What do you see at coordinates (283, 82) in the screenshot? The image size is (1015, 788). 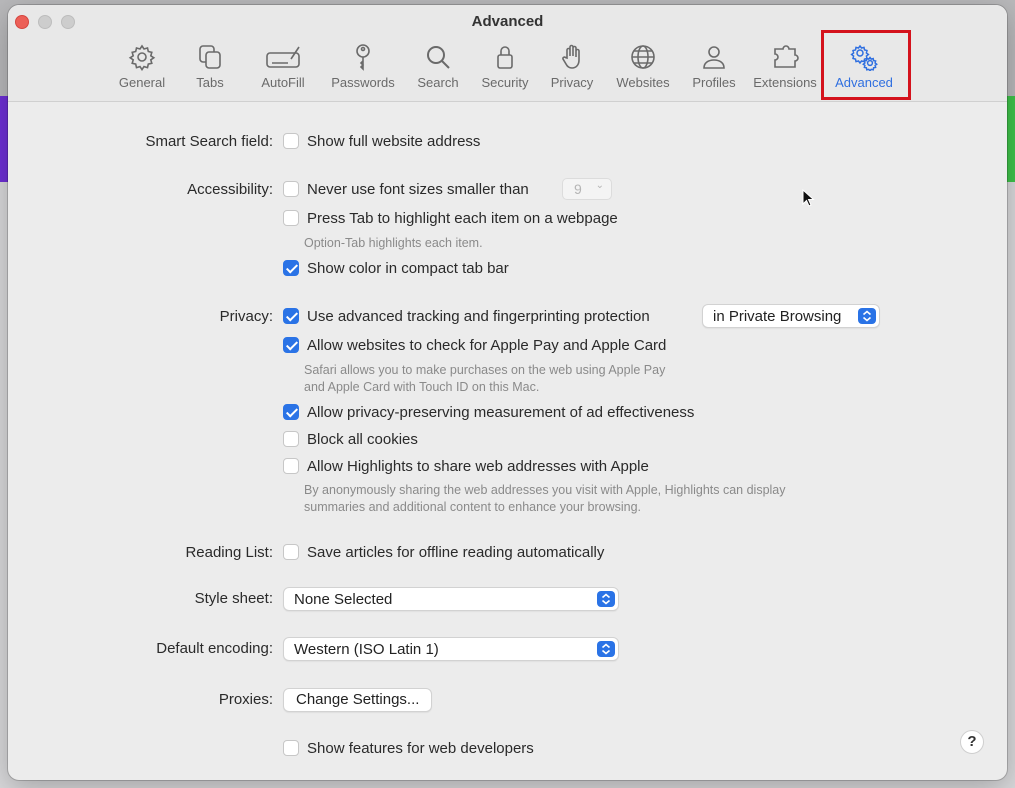 I see `tab-label: AutoFill` at bounding box center [283, 82].